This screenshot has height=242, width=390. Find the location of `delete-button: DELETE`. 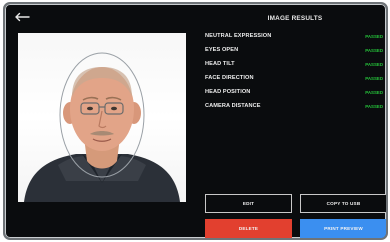

delete-button: DELETE is located at coordinates (248, 228).